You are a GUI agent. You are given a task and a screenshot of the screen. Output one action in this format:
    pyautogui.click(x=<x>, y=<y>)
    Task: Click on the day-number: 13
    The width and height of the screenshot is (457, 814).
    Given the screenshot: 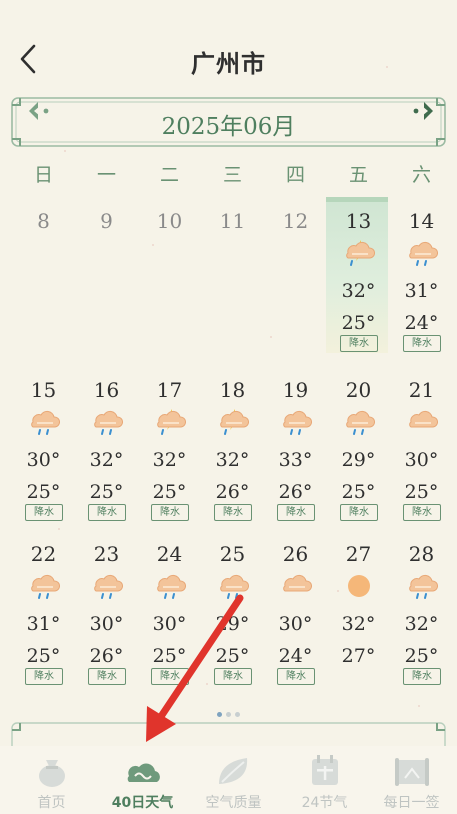 What is the action you would take?
    pyautogui.click(x=358, y=221)
    